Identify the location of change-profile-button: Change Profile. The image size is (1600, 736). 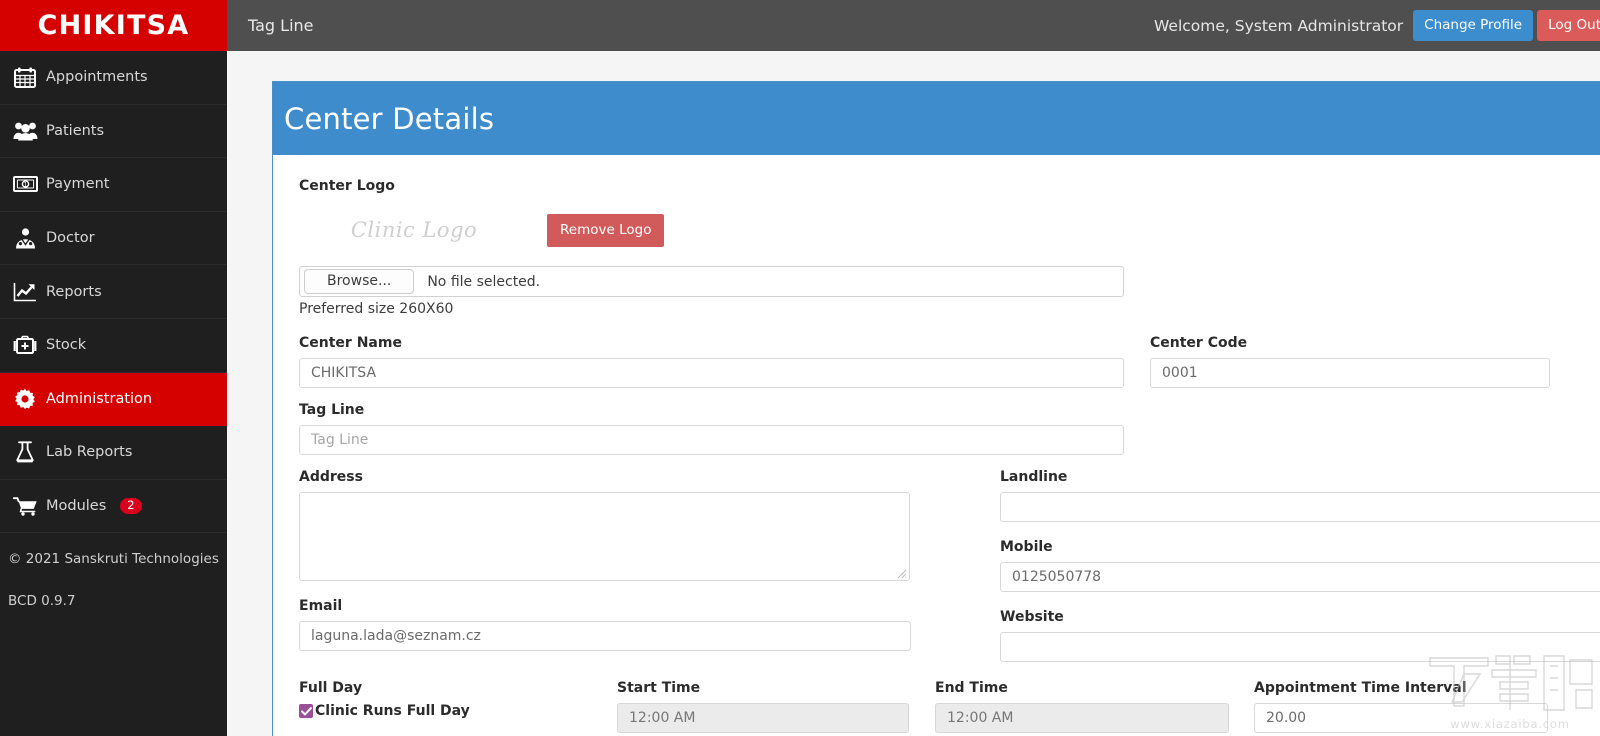
(1473, 25).